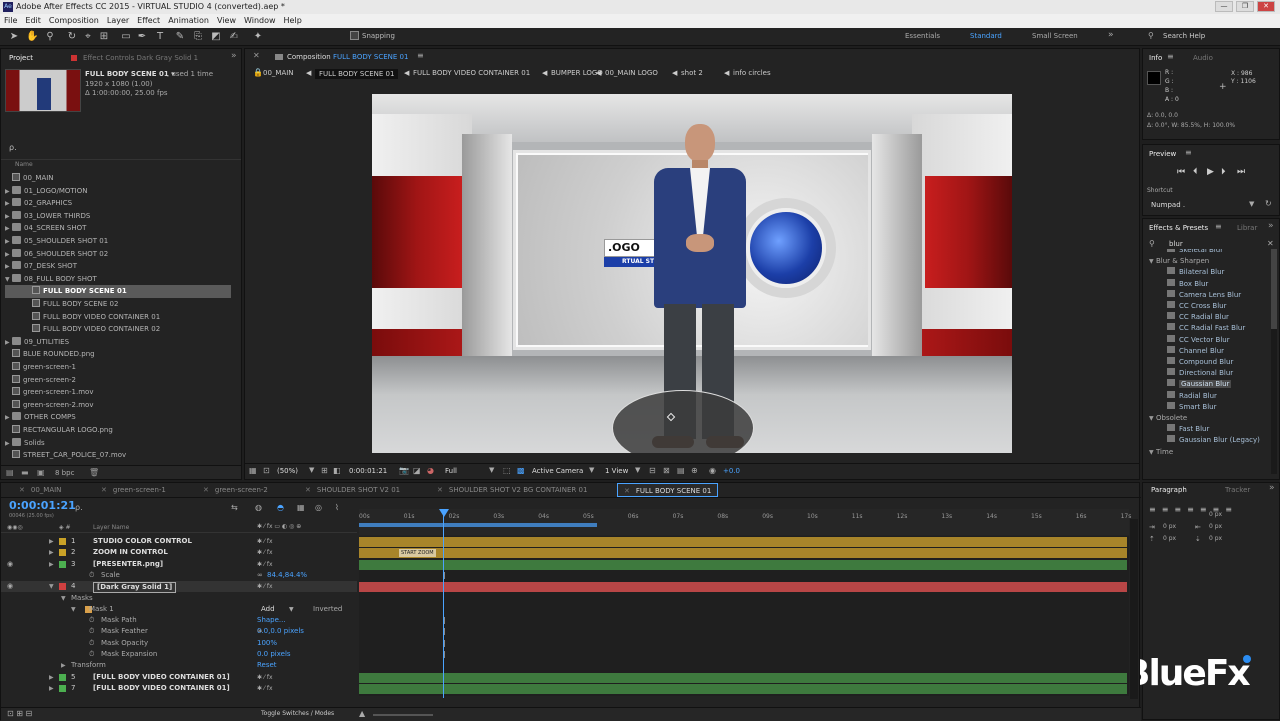  What do you see at coordinates (1215, 514) in the screenshot?
I see `indent-right-value: 0 px` at bounding box center [1215, 514].